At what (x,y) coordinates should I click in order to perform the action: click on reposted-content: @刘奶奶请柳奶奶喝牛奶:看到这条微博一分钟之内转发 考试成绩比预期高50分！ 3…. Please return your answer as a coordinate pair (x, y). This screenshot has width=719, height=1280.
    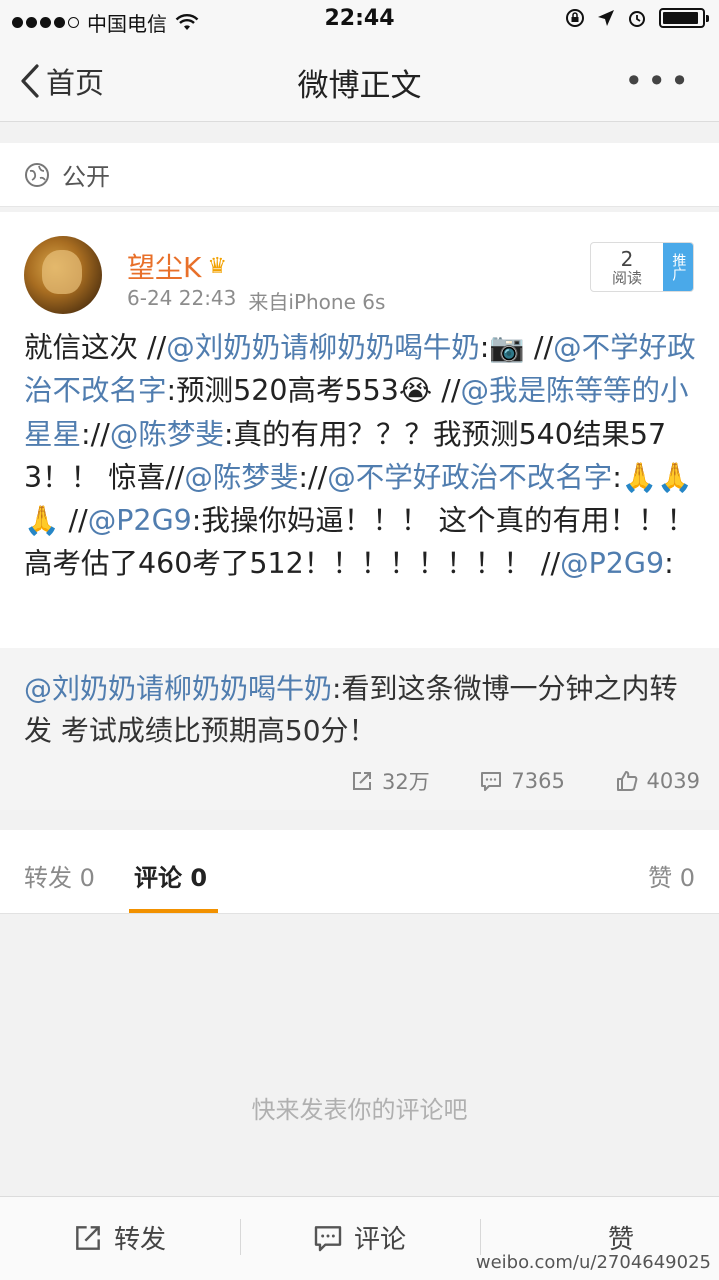
    Looking at the image, I should click on (359, 729).